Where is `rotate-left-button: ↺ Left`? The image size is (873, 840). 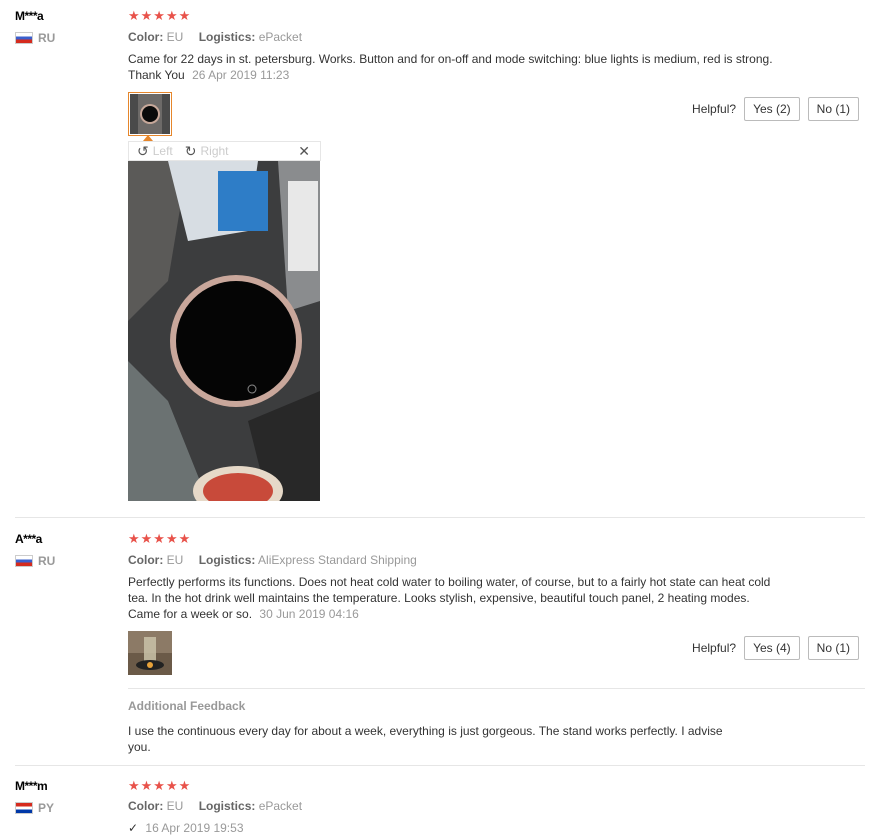 rotate-left-button: ↺ Left is located at coordinates (155, 151).